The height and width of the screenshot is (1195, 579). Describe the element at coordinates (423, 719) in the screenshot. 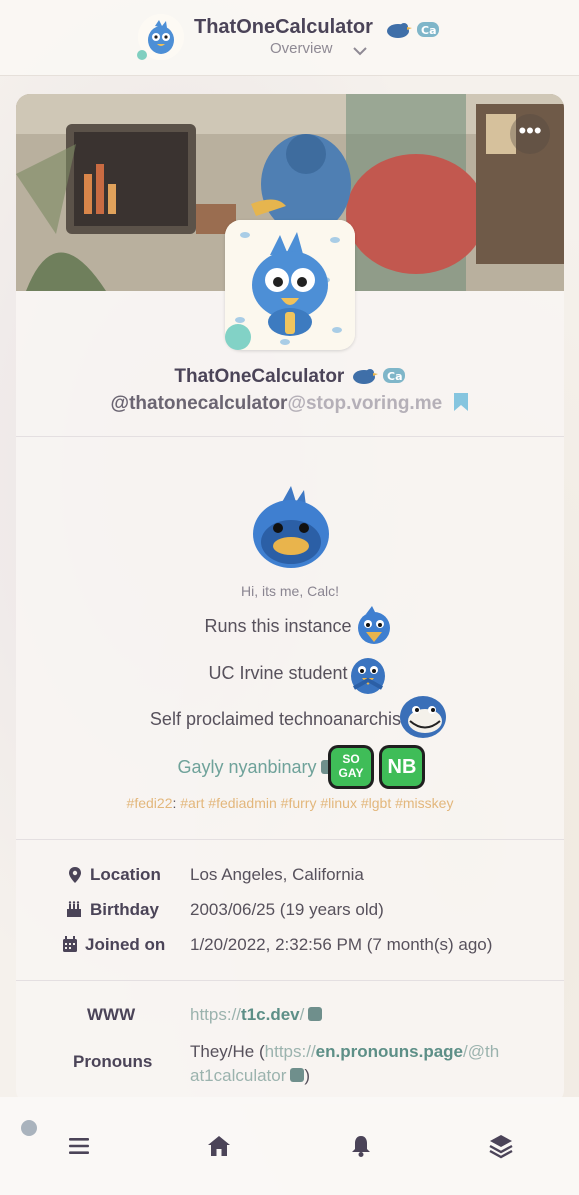

I see `trollface-bird-emoji-icon` at that location.